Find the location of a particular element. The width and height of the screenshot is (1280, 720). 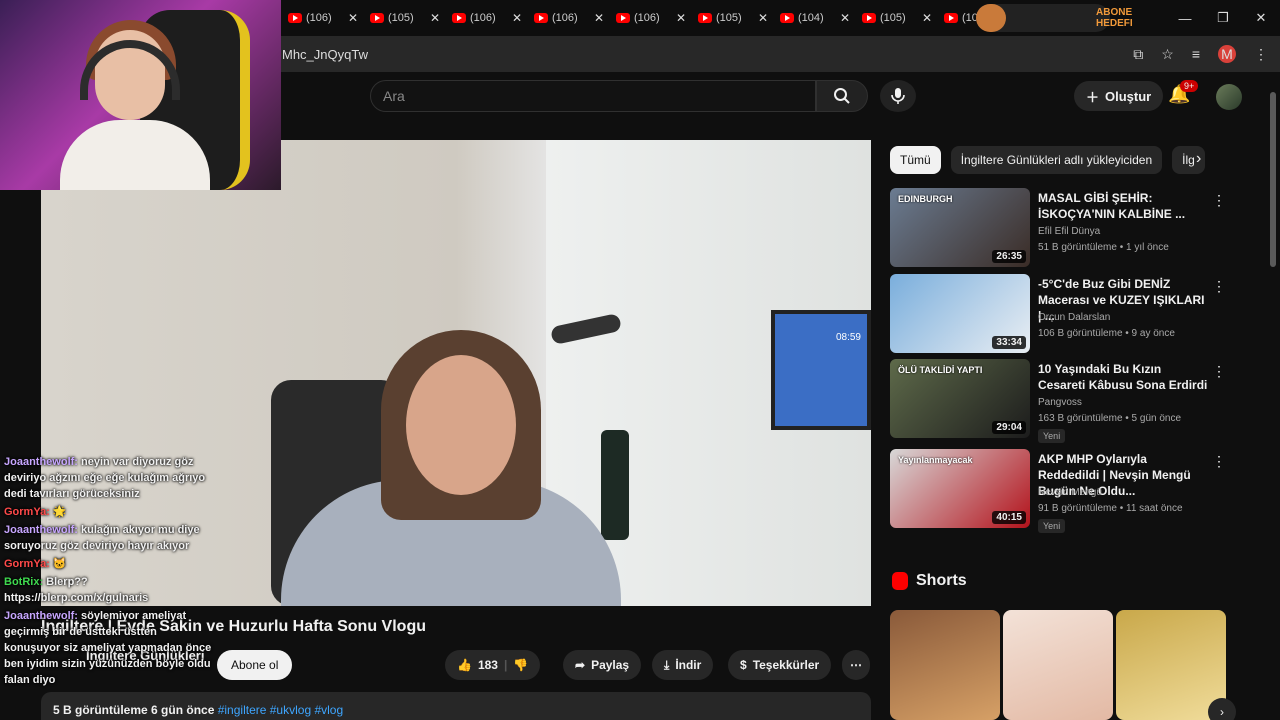

microphone-icon is located at coordinates (898, 96).